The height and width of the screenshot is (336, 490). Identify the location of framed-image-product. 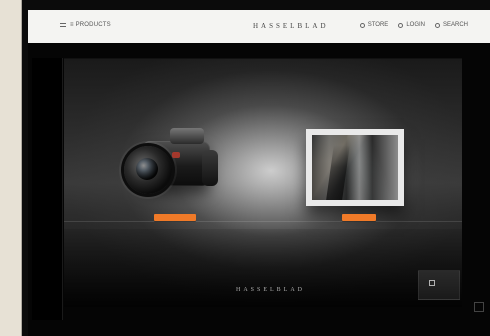
(355, 167).